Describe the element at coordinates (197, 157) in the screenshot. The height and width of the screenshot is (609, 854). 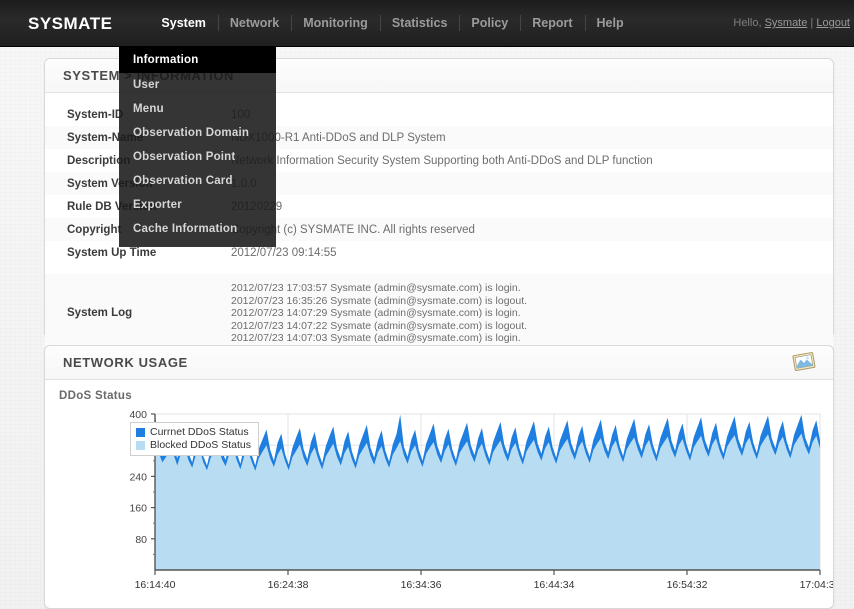
I see `menu-item-observation-point: Observation Point` at that location.